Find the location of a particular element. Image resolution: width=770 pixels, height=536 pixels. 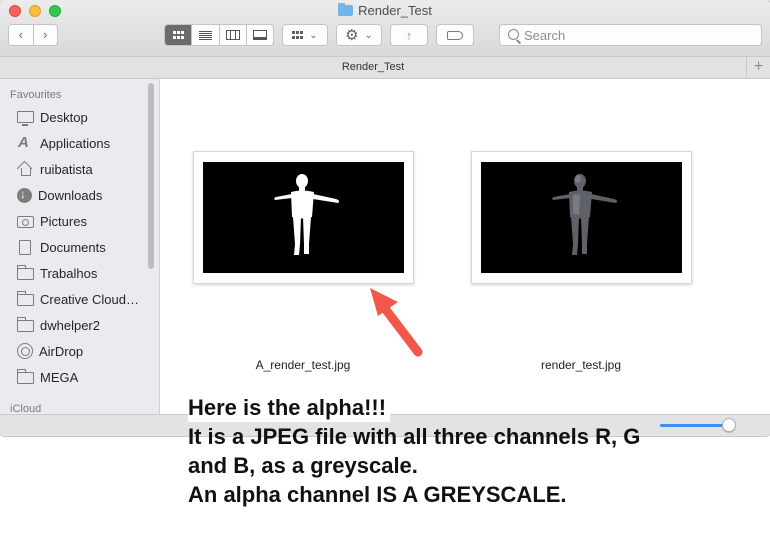

annotation-line: and B, as a greyscale. is located at coordinates (303, 465).